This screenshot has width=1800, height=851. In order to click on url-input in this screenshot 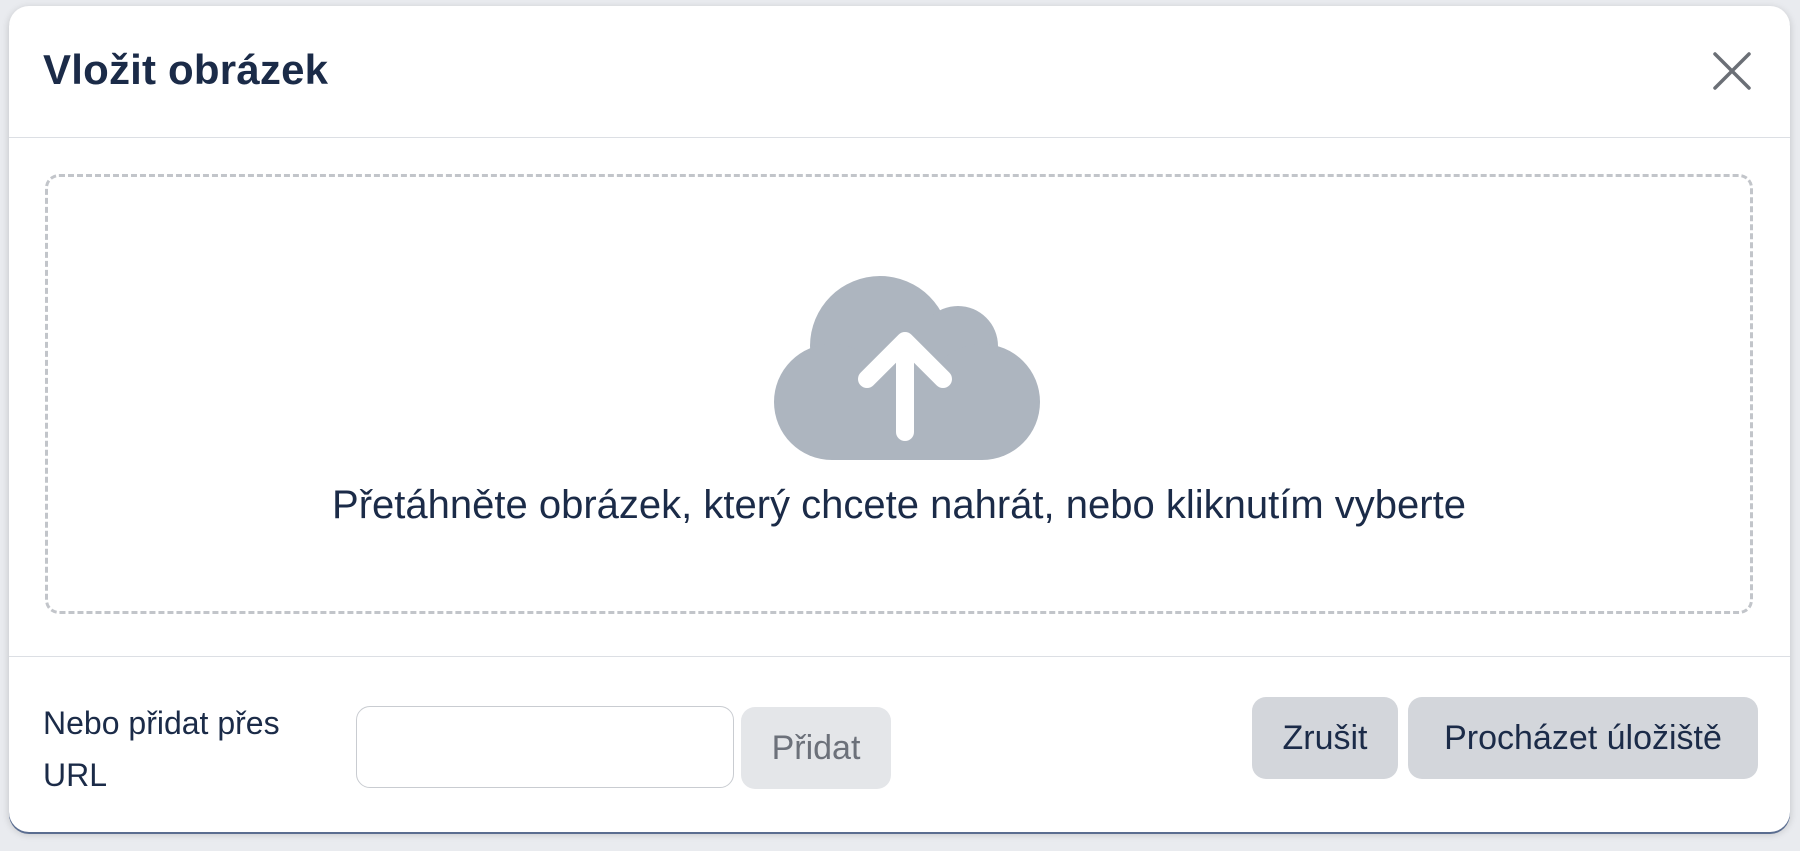, I will do `click(545, 747)`.